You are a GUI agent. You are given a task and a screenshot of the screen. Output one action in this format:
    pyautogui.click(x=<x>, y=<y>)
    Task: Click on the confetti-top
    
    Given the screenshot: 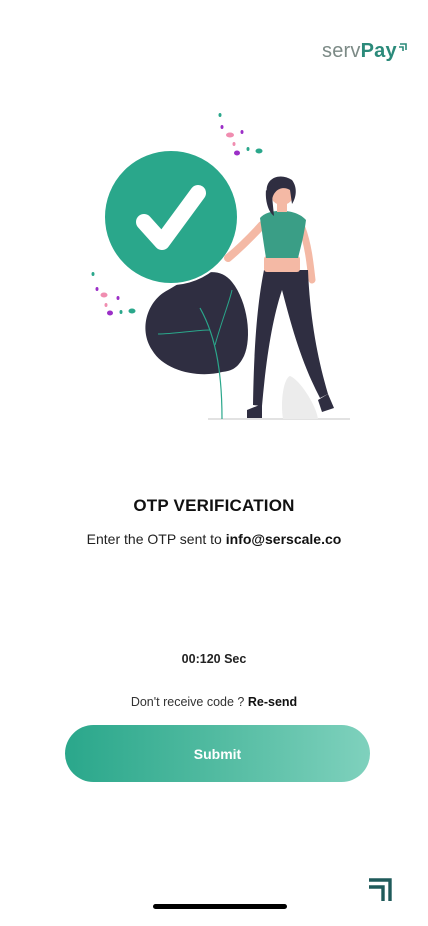 What is the action you would take?
    pyautogui.click(x=240, y=134)
    